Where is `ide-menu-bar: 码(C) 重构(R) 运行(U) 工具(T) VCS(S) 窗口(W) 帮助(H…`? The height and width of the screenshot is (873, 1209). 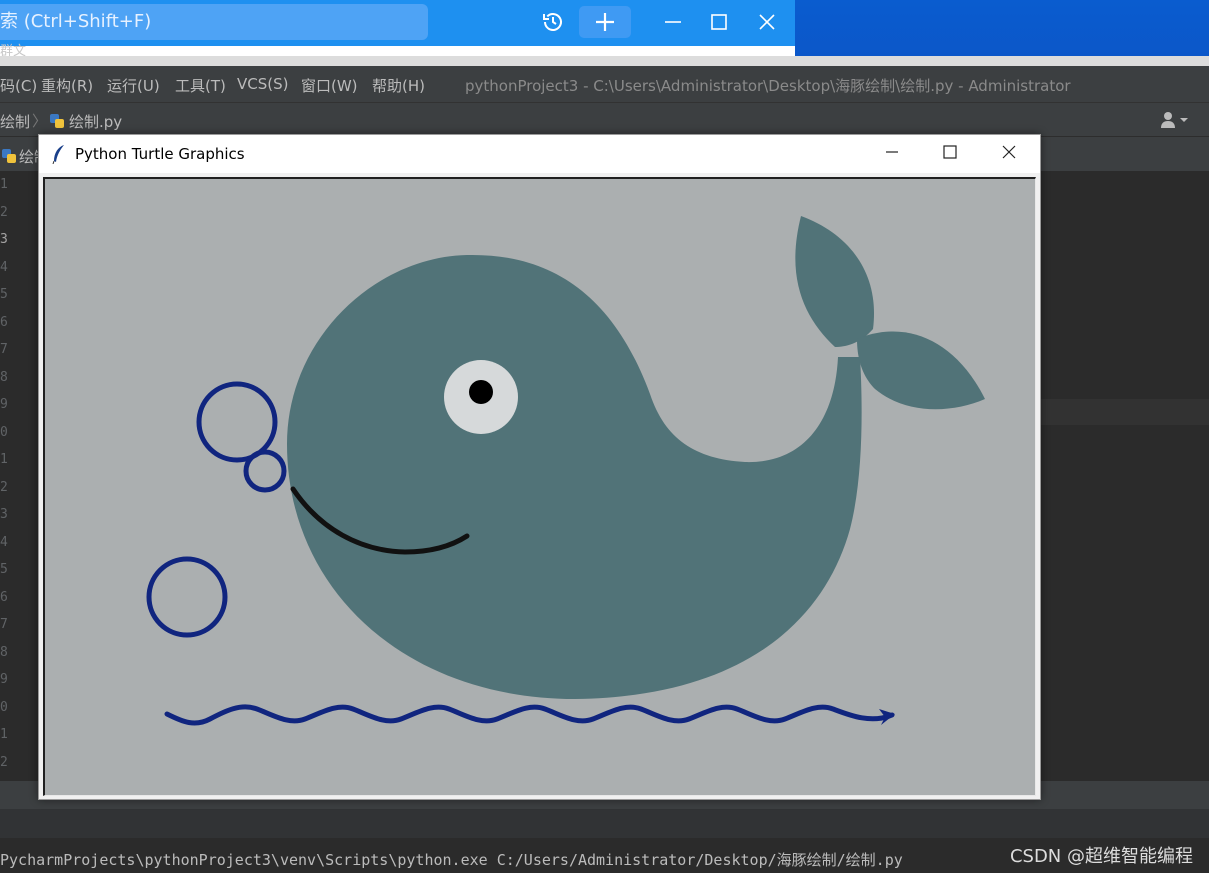 ide-menu-bar: 码(C) 重构(R) 运行(U) 工具(T) VCS(S) 窗口(W) 帮助(H… is located at coordinates (604, 84).